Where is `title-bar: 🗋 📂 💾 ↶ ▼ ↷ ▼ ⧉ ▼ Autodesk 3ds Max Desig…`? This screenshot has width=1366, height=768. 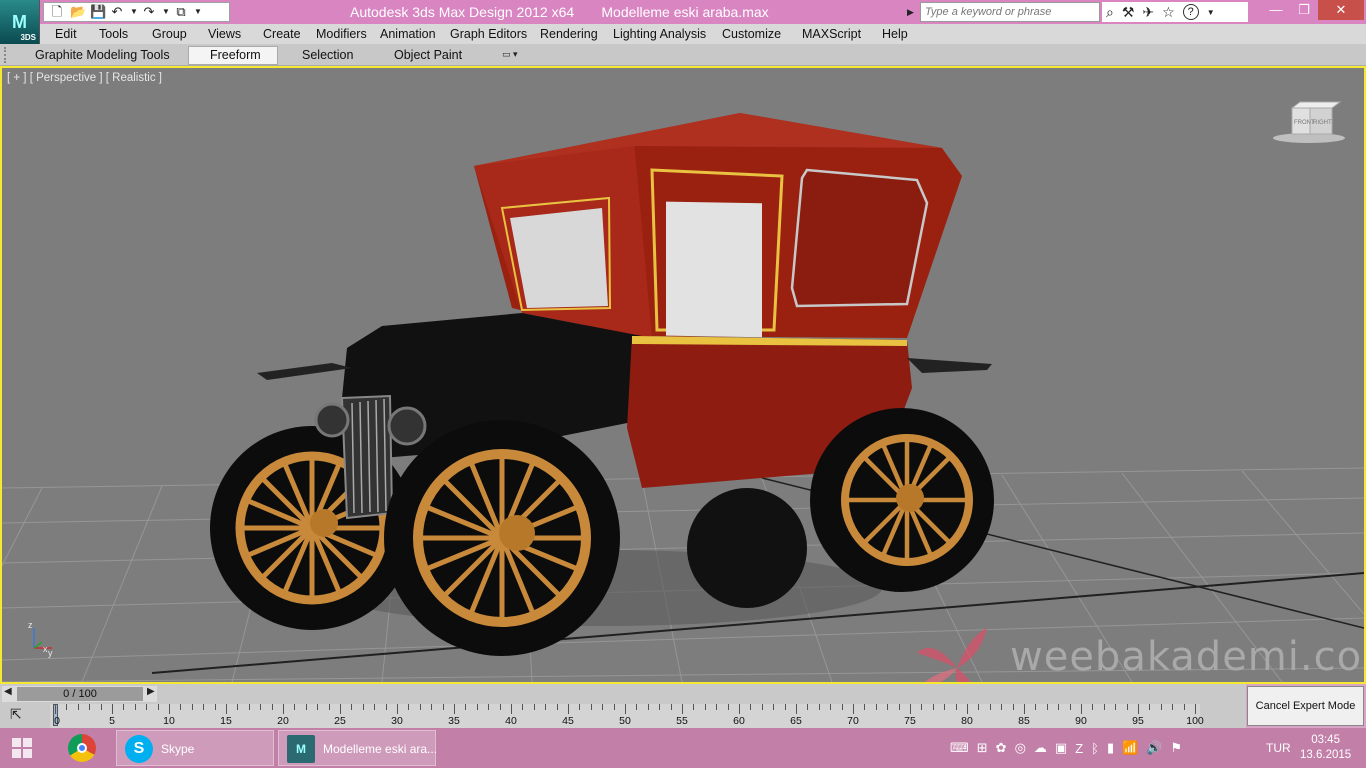 title-bar: 🗋 📂 💾 ↶ ▼ ↷ ▼ ⧉ ▼ Autodesk 3ds Max Desig… is located at coordinates (683, 12).